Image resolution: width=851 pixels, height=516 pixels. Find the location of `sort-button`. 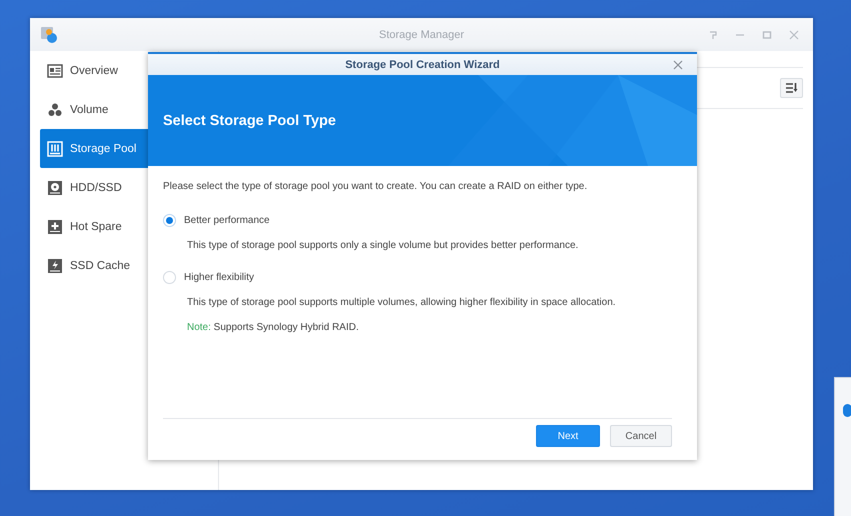

sort-button is located at coordinates (791, 88).